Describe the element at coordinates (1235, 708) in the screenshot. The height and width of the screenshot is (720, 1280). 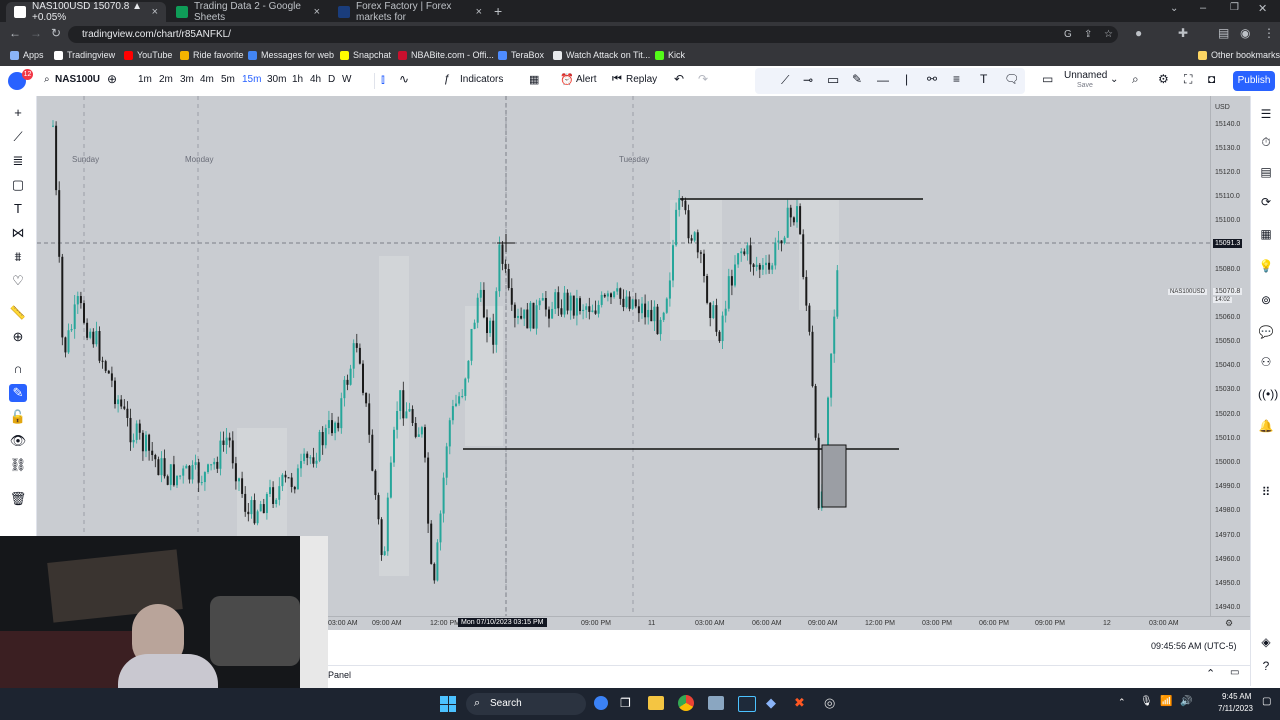
I see `taskbar-date: 7/11/2023` at that location.